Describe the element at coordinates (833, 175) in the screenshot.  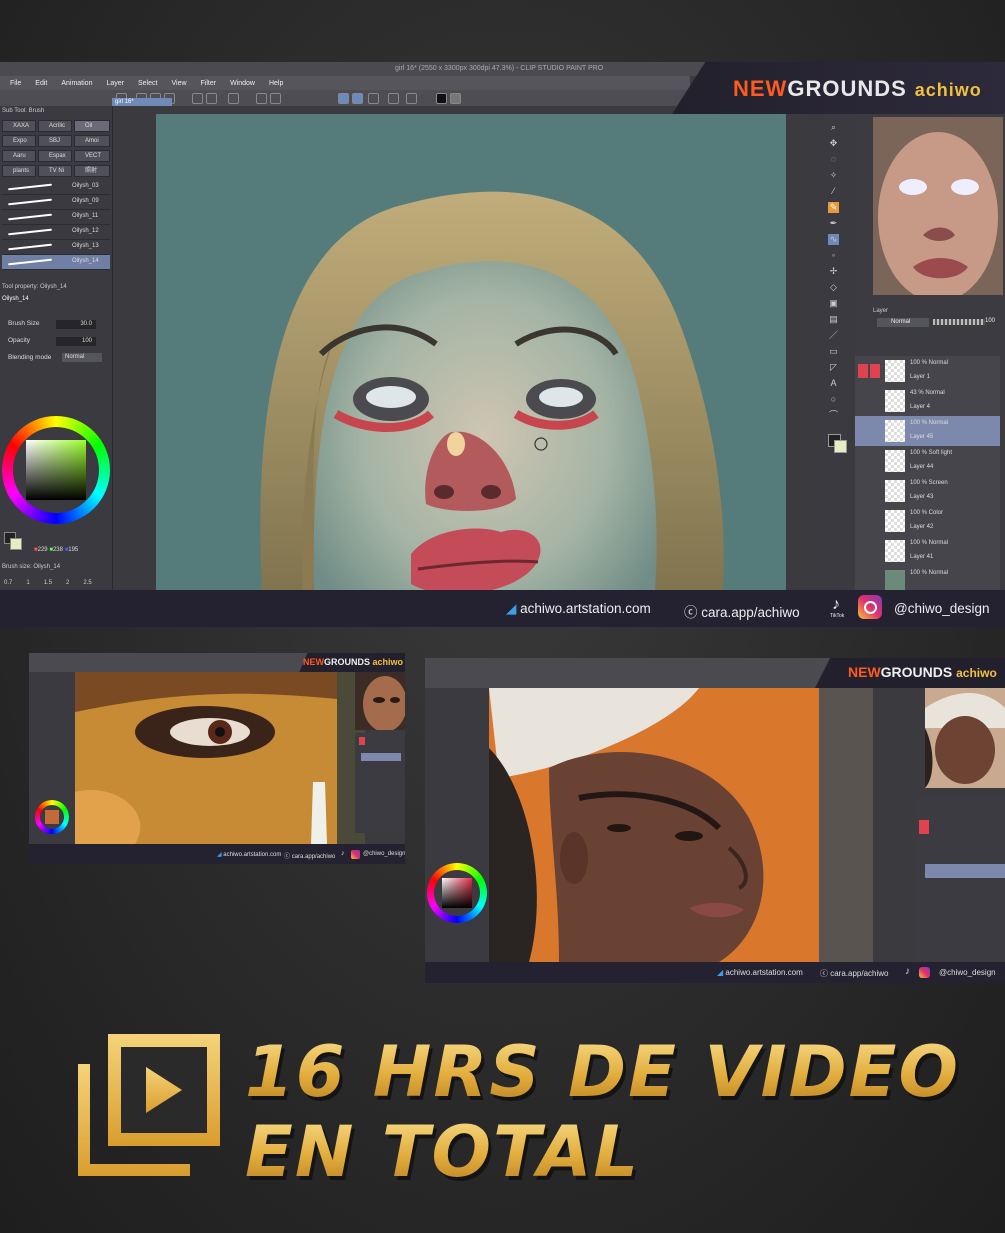
I see `wand-icon: ✧` at that location.